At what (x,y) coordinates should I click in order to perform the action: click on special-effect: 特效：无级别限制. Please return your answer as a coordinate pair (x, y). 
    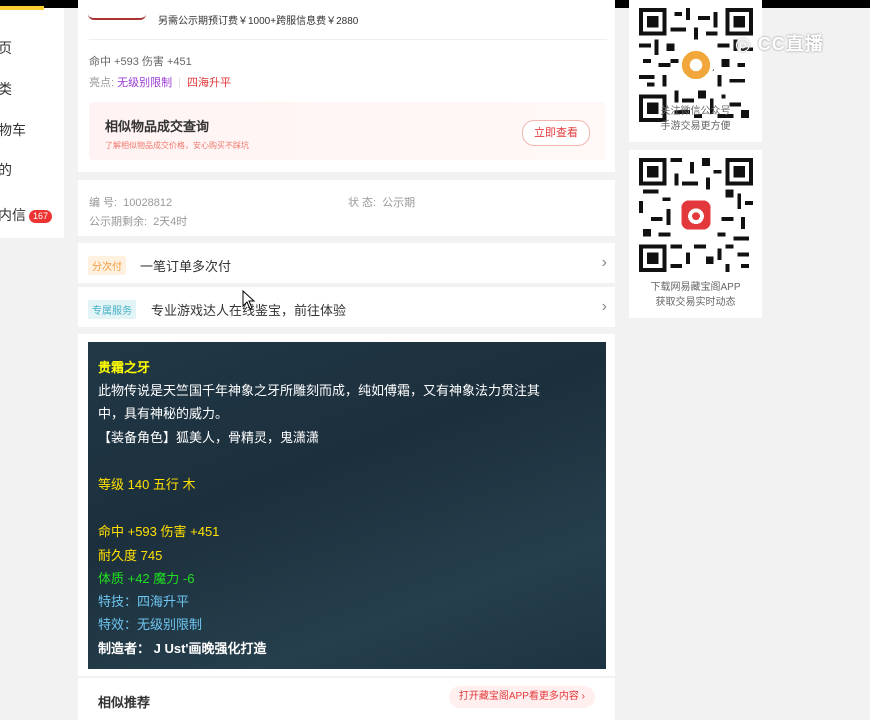
    Looking at the image, I should click on (150, 624).